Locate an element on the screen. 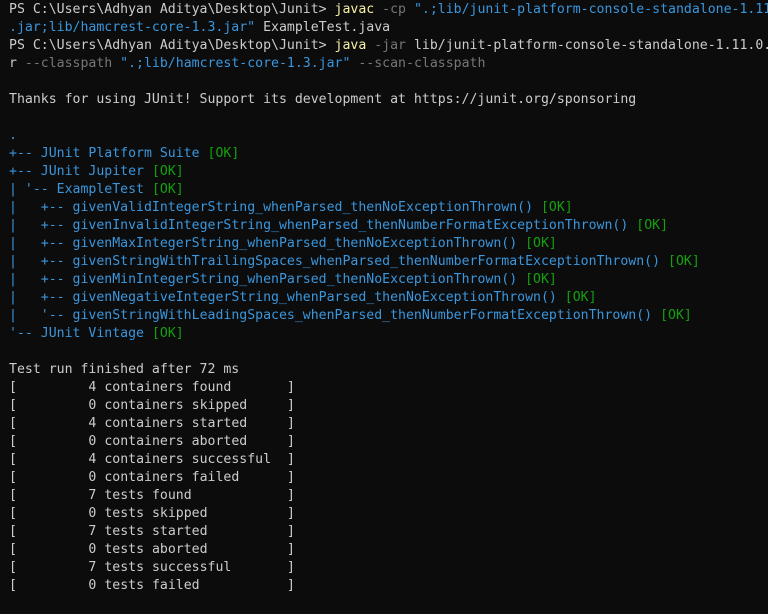 Image resolution: width=768 pixels, height=614 pixels. summary-label: tests successful is located at coordinates (195, 567).